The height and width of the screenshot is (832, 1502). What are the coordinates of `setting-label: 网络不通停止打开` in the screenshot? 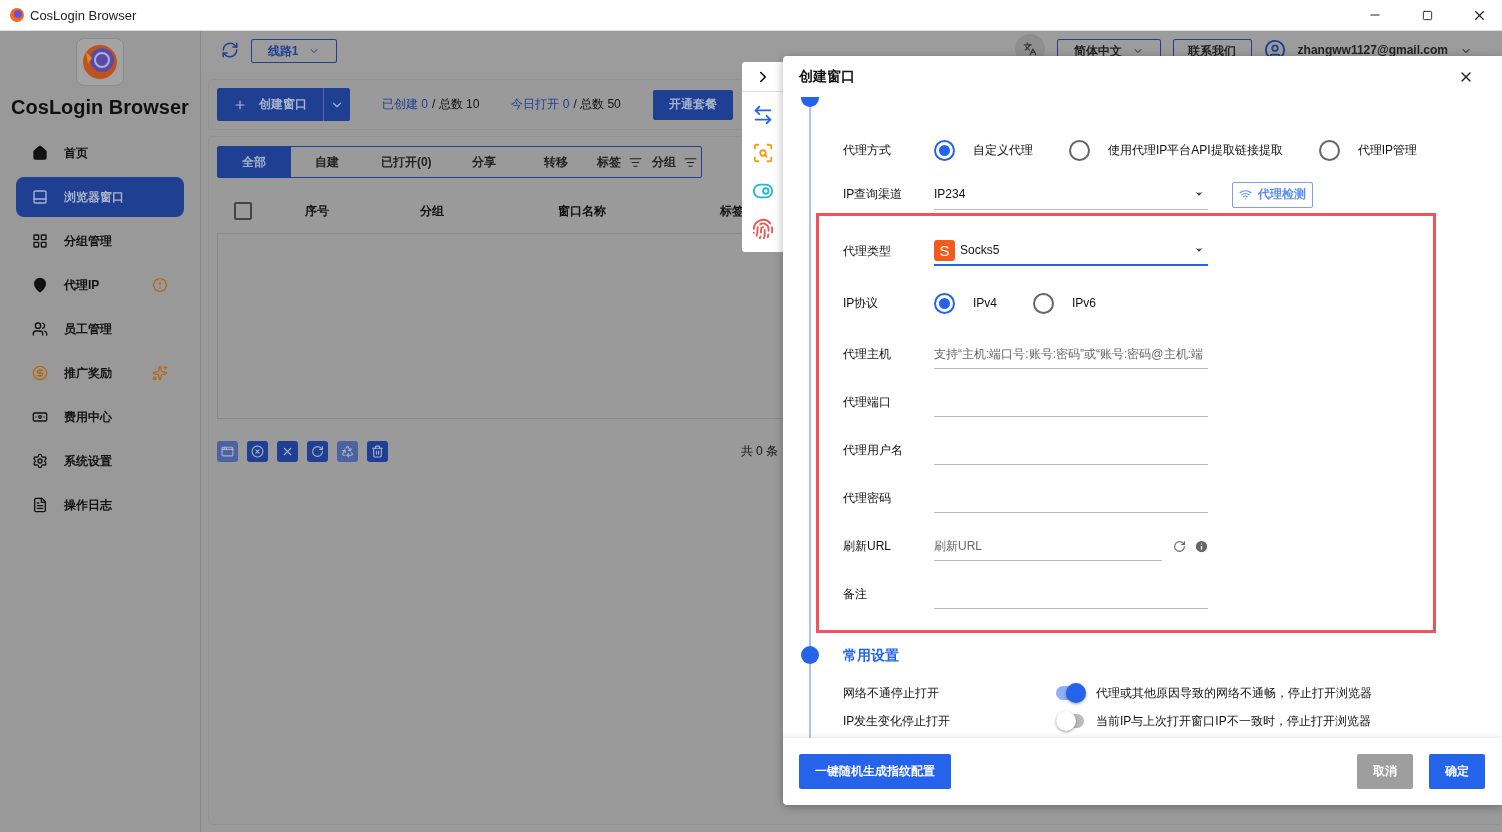 It's located at (891, 693).